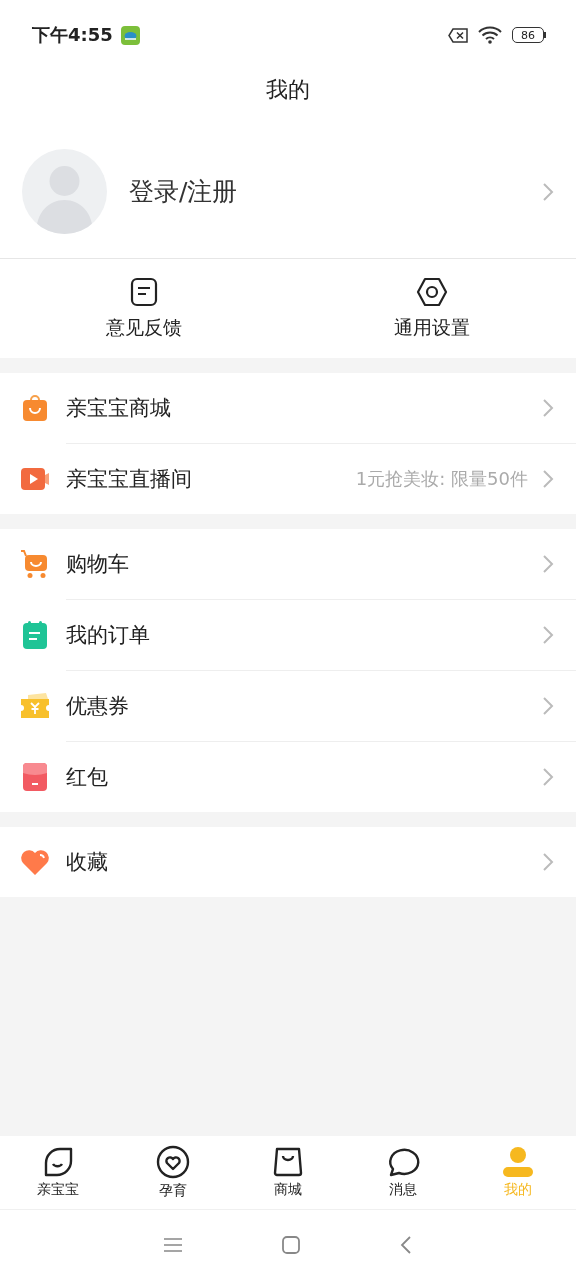 Image resolution: width=576 pixels, height=1280 pixels. What do you see at coordinates (173, 1245) in the screenshot?
I see `menu-icon` at bounding box center [173, 1245].